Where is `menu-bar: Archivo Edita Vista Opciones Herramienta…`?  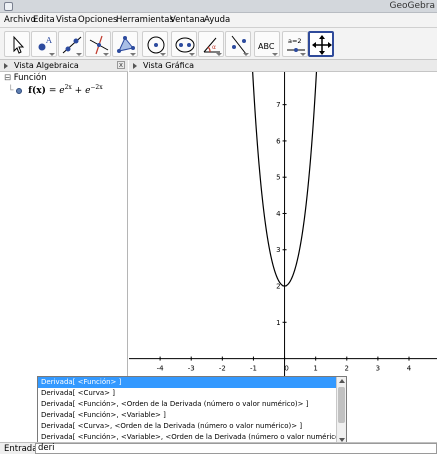 menu-bar: Archivo Edita Vista Opciones Herramienta… is located at coordinates (218, 20).